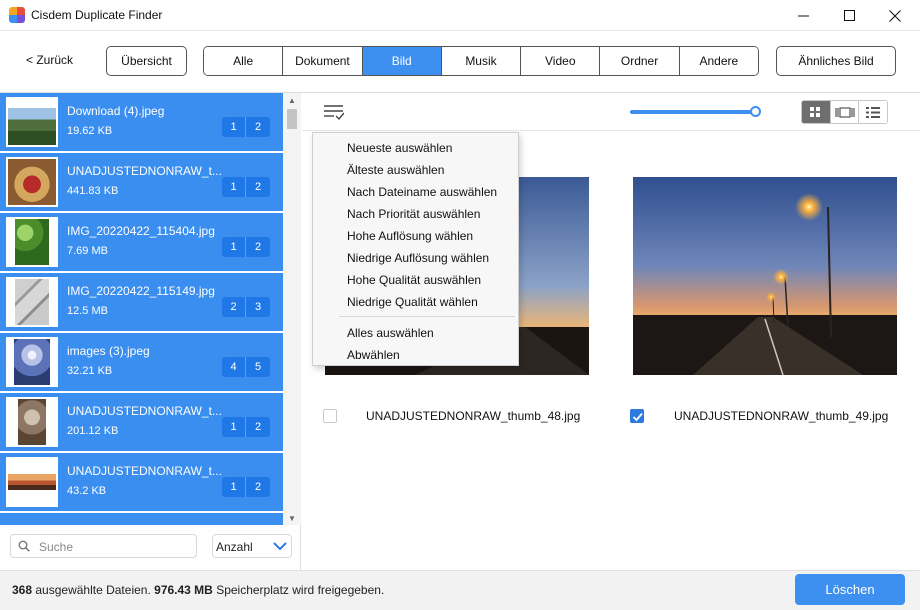  Describe the element at coordinates (873, 112) in the screenshot. I see `list-view-icon` at that location.